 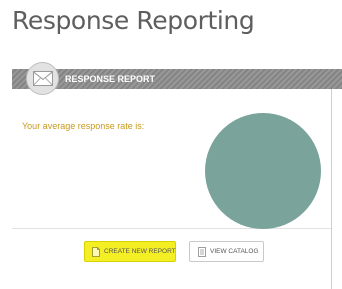 I want to click on create-new-report-button: CREATE NEW REPORT, so click(x=130, y=251).